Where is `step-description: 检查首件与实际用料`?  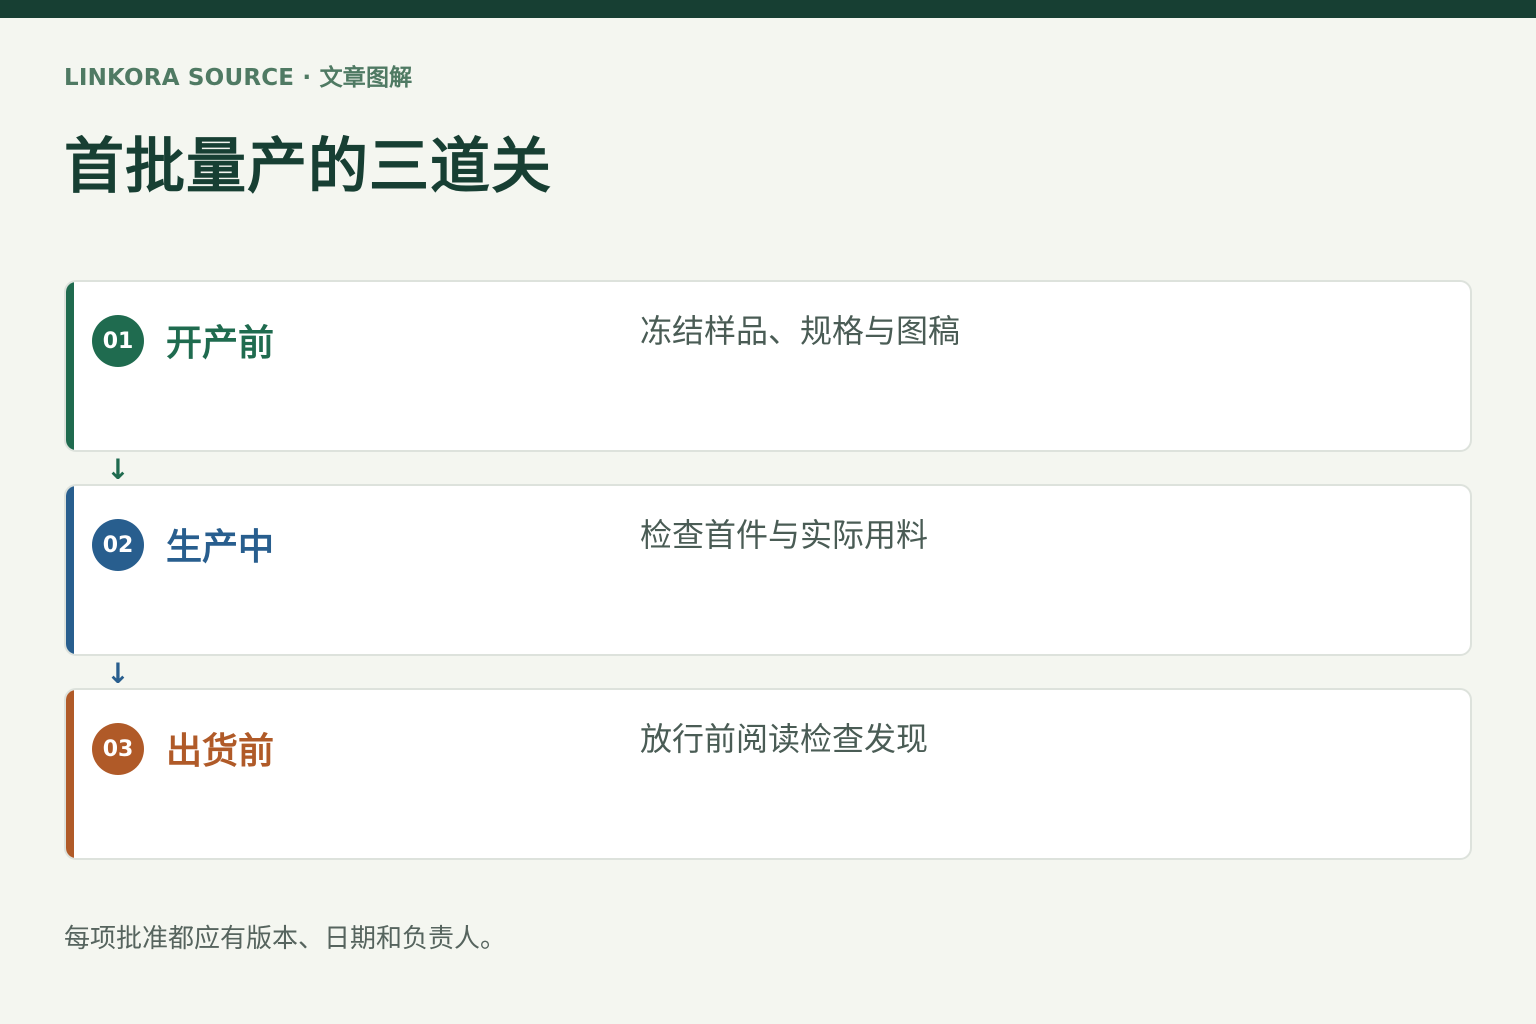
step-description: 检查首件与实际用料 is located at coordinates (784, 535).